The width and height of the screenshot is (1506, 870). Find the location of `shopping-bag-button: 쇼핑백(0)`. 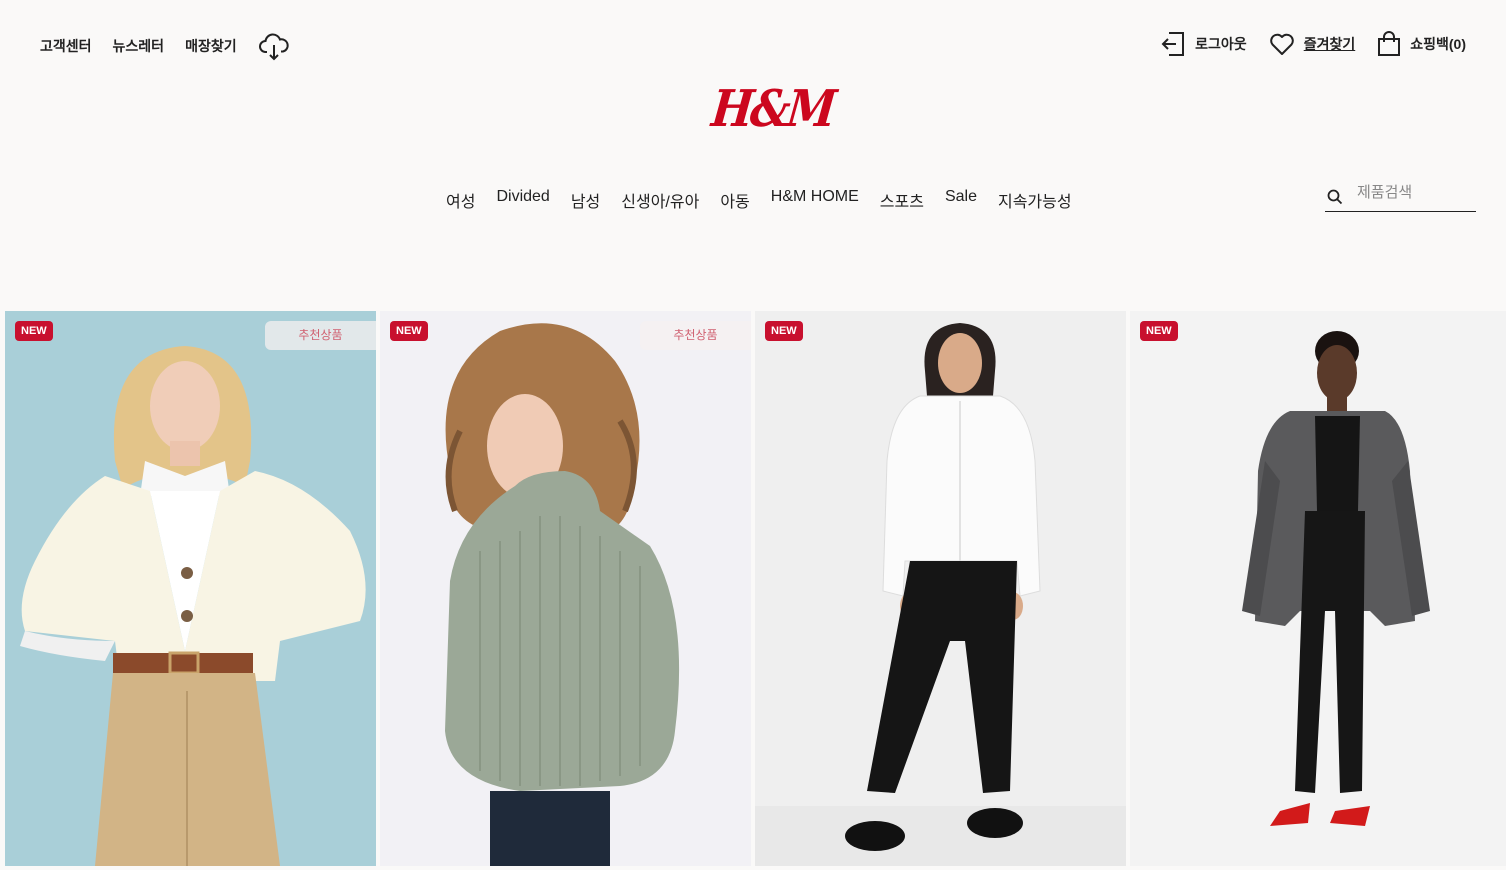

shopping-bag-button: 쇼핑백(0) is located at coordinates (1421, 44).